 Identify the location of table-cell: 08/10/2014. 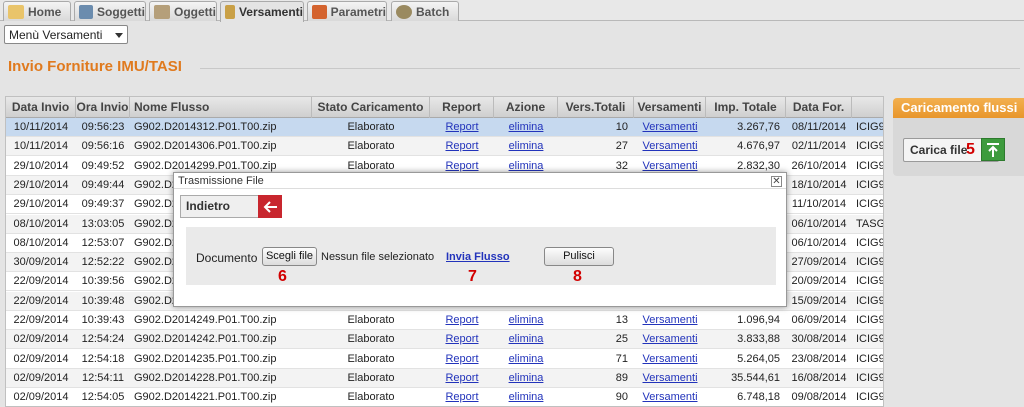
(41, 223).